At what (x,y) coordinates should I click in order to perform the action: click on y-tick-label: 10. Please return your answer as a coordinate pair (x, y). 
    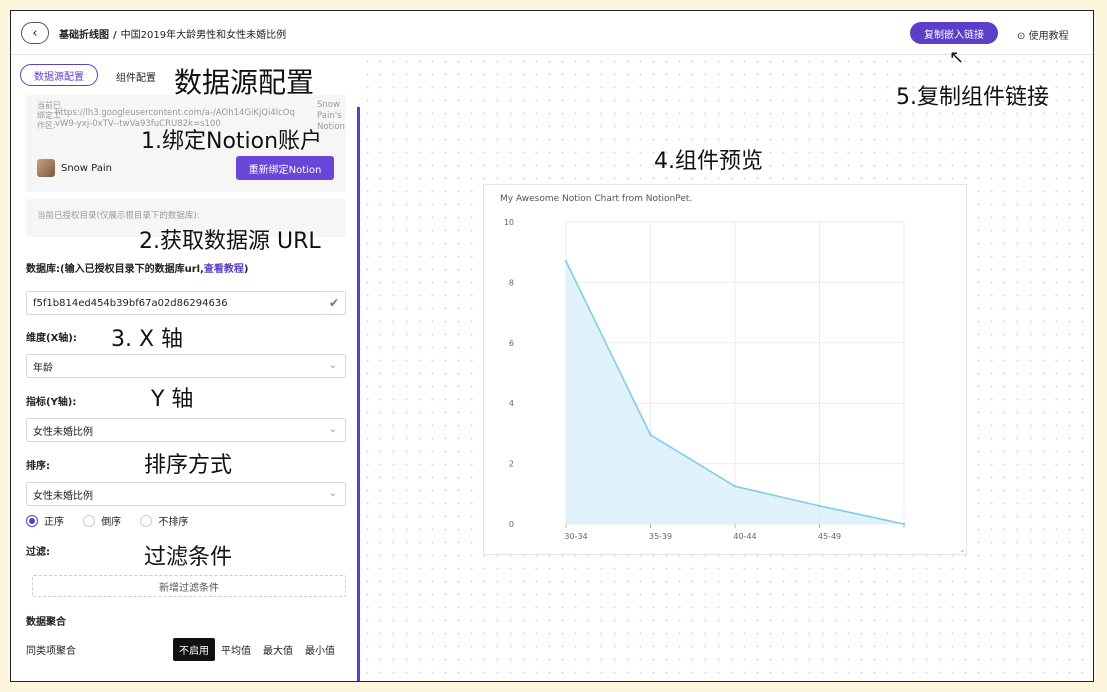
    Looking at the image, I should click on (509, 222).